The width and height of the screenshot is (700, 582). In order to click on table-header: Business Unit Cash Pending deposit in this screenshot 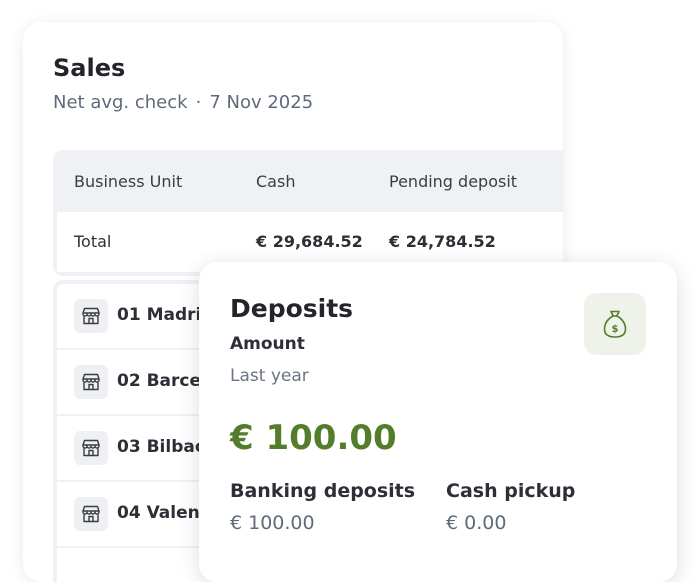, I will do `click(308, 181)`.